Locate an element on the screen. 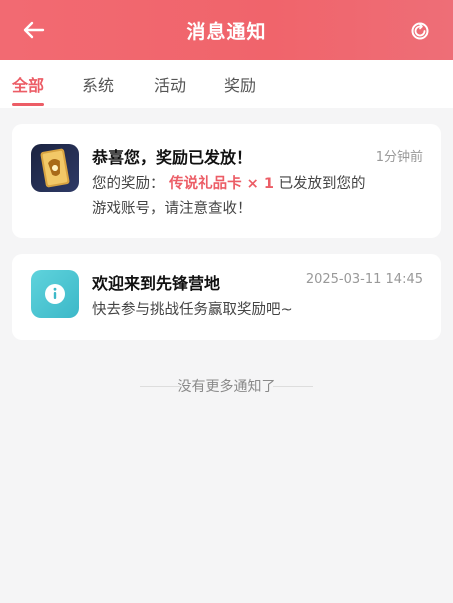  no-more-notice: 没有更多通知了 is located at coordinates (226, 387).